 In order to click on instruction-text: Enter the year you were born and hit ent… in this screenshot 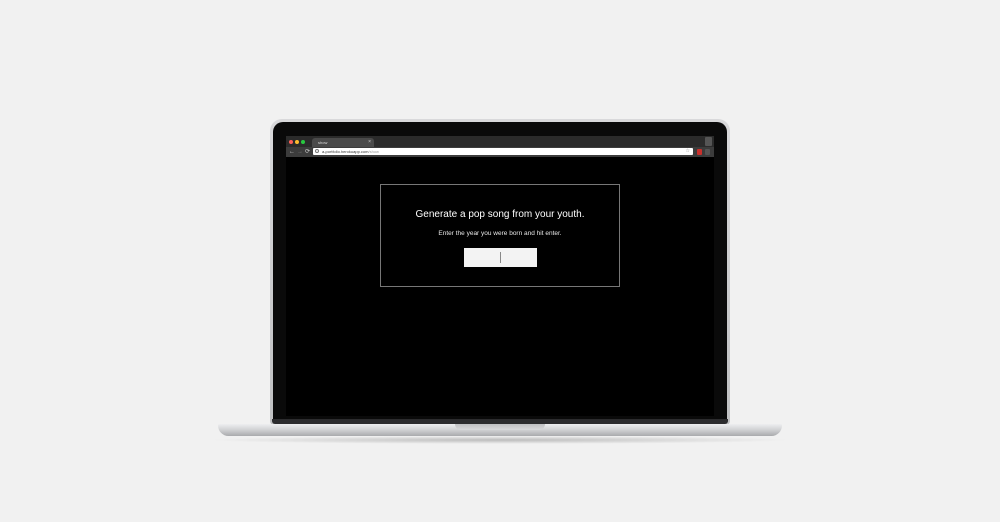, I will do `click(500, 233)`.